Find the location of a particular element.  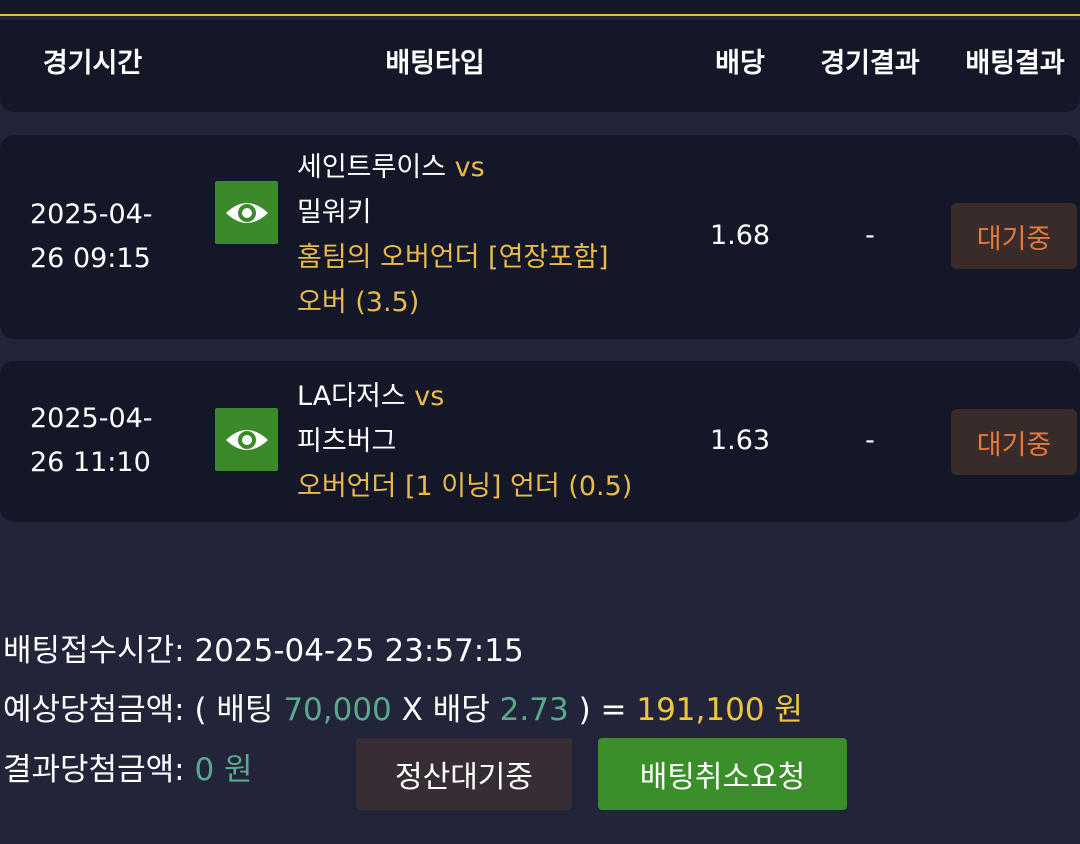

away-team: 피츠버그 is located at coordinates (347, 441).